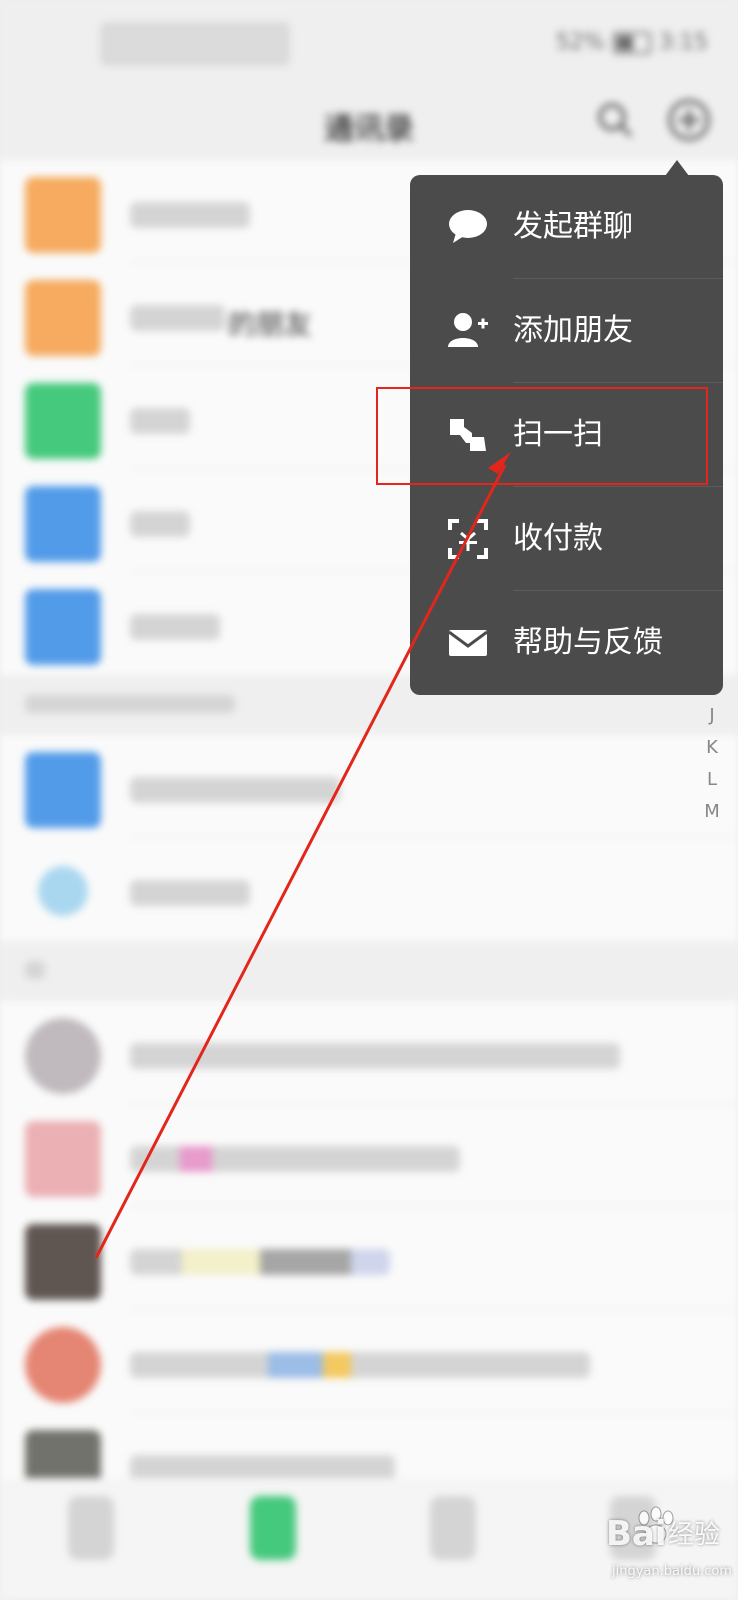  I want to click on menu-item-group-chat: 发起群聊, so click(566, 227).